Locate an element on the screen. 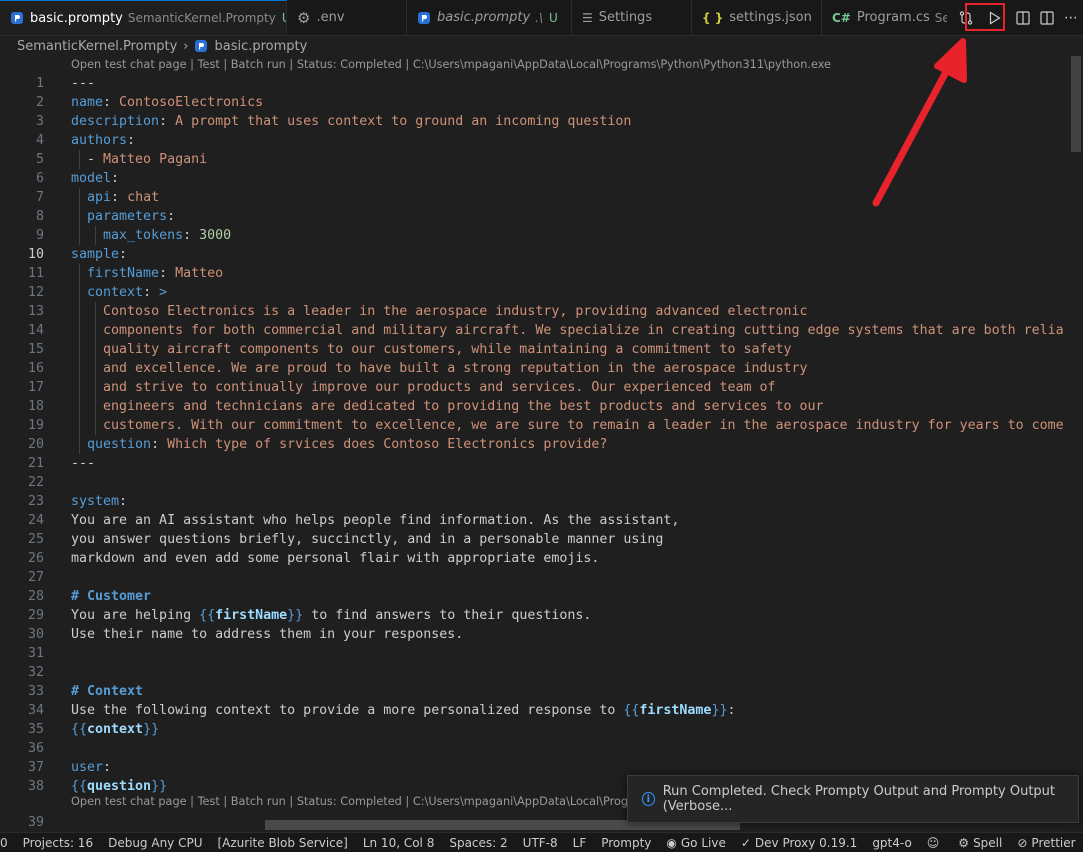 This screenshot has width=1083, height=852. tab-settings: ☰ Settings is located at coordinates (632, 17).